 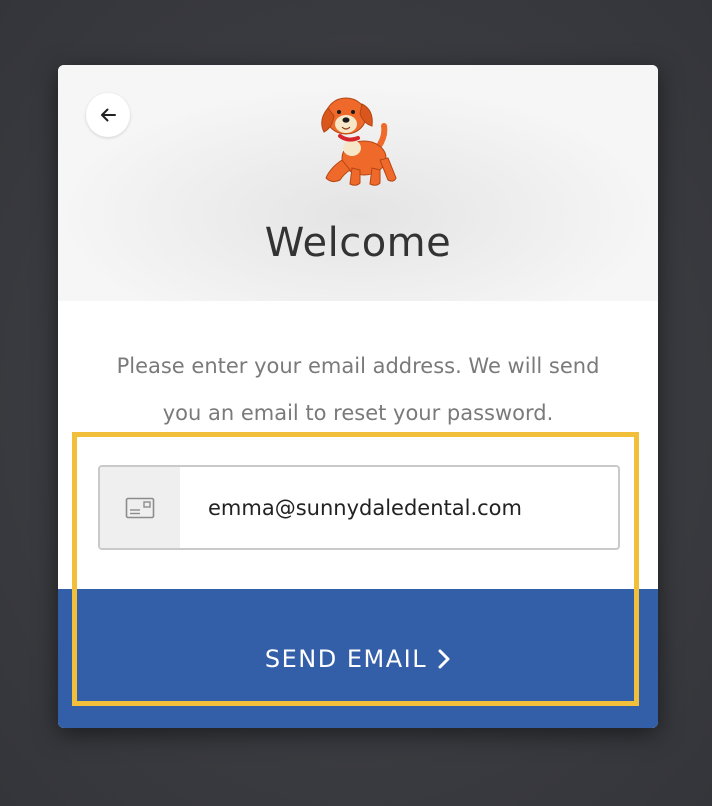 I want to click on email-icon-box, so click(x=140, y=507).